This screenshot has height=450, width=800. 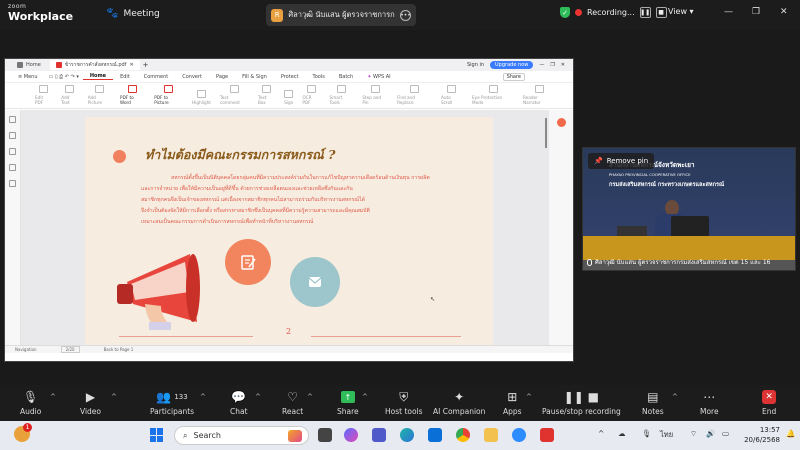 What do you see at coordinates (288, 97) in the screenshot?
I see `tool-sign: Sign` at bounding box center [288, 97].